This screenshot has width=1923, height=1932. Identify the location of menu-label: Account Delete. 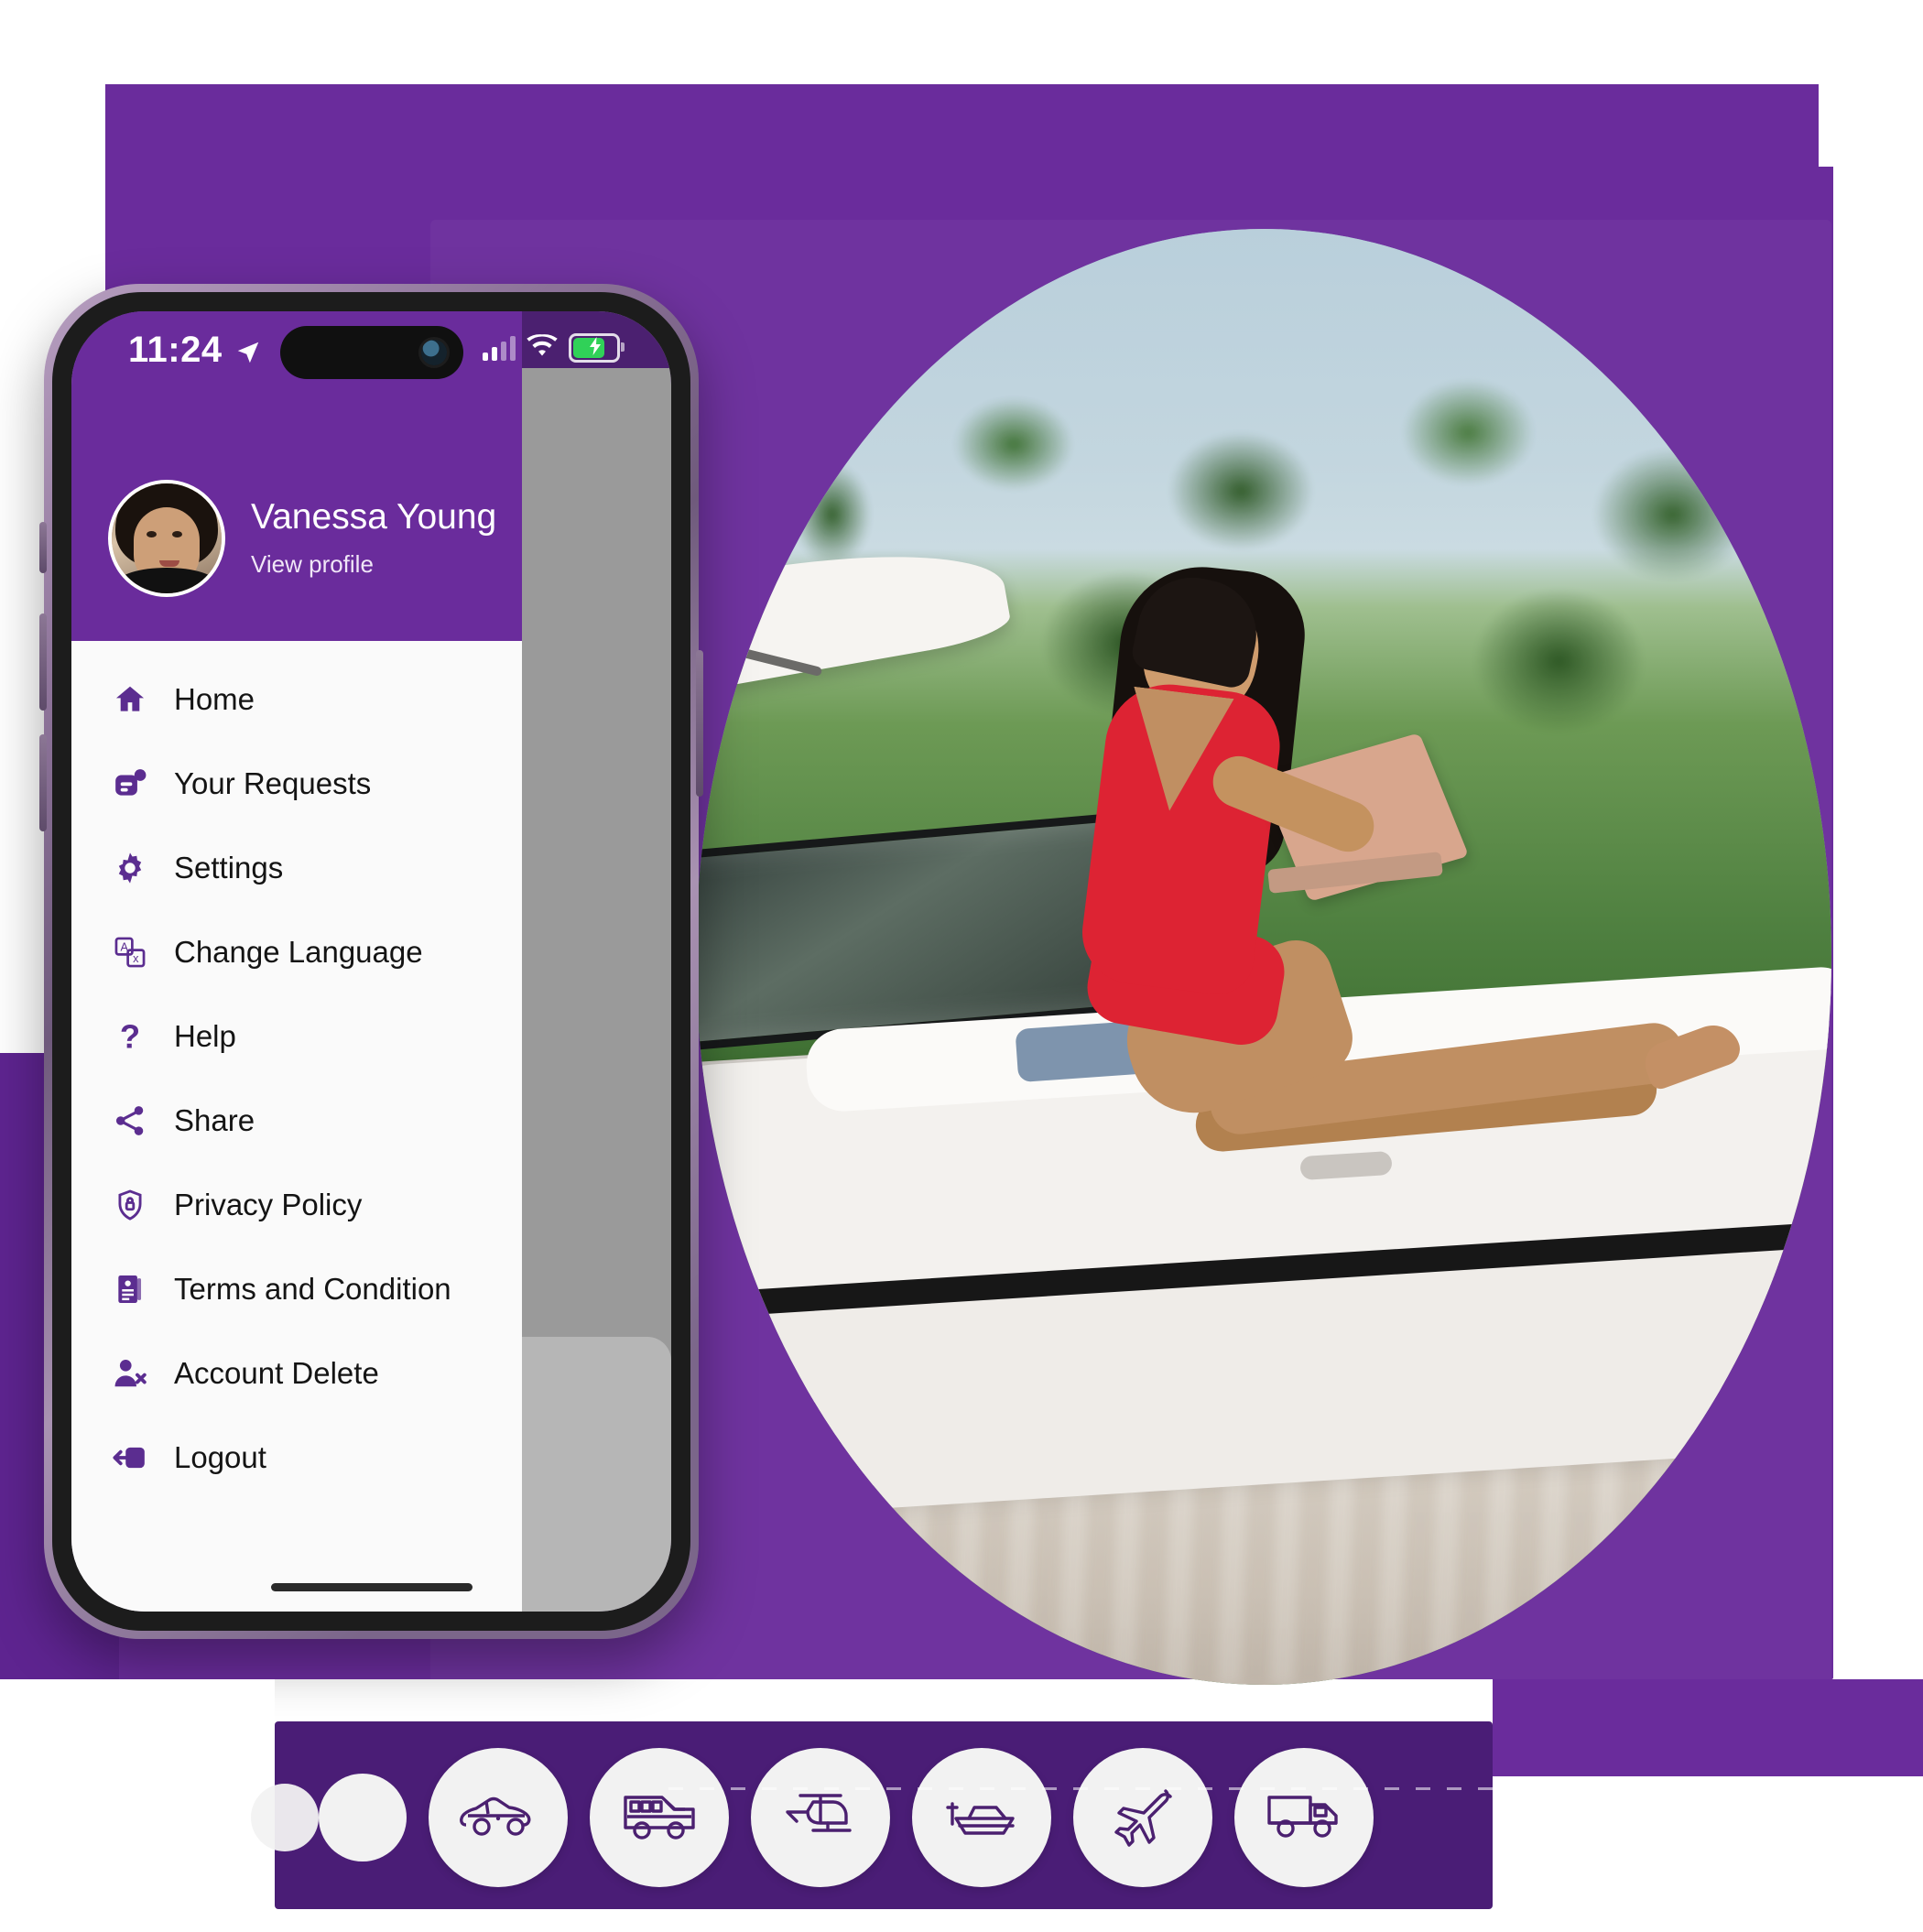
(276, 1373).